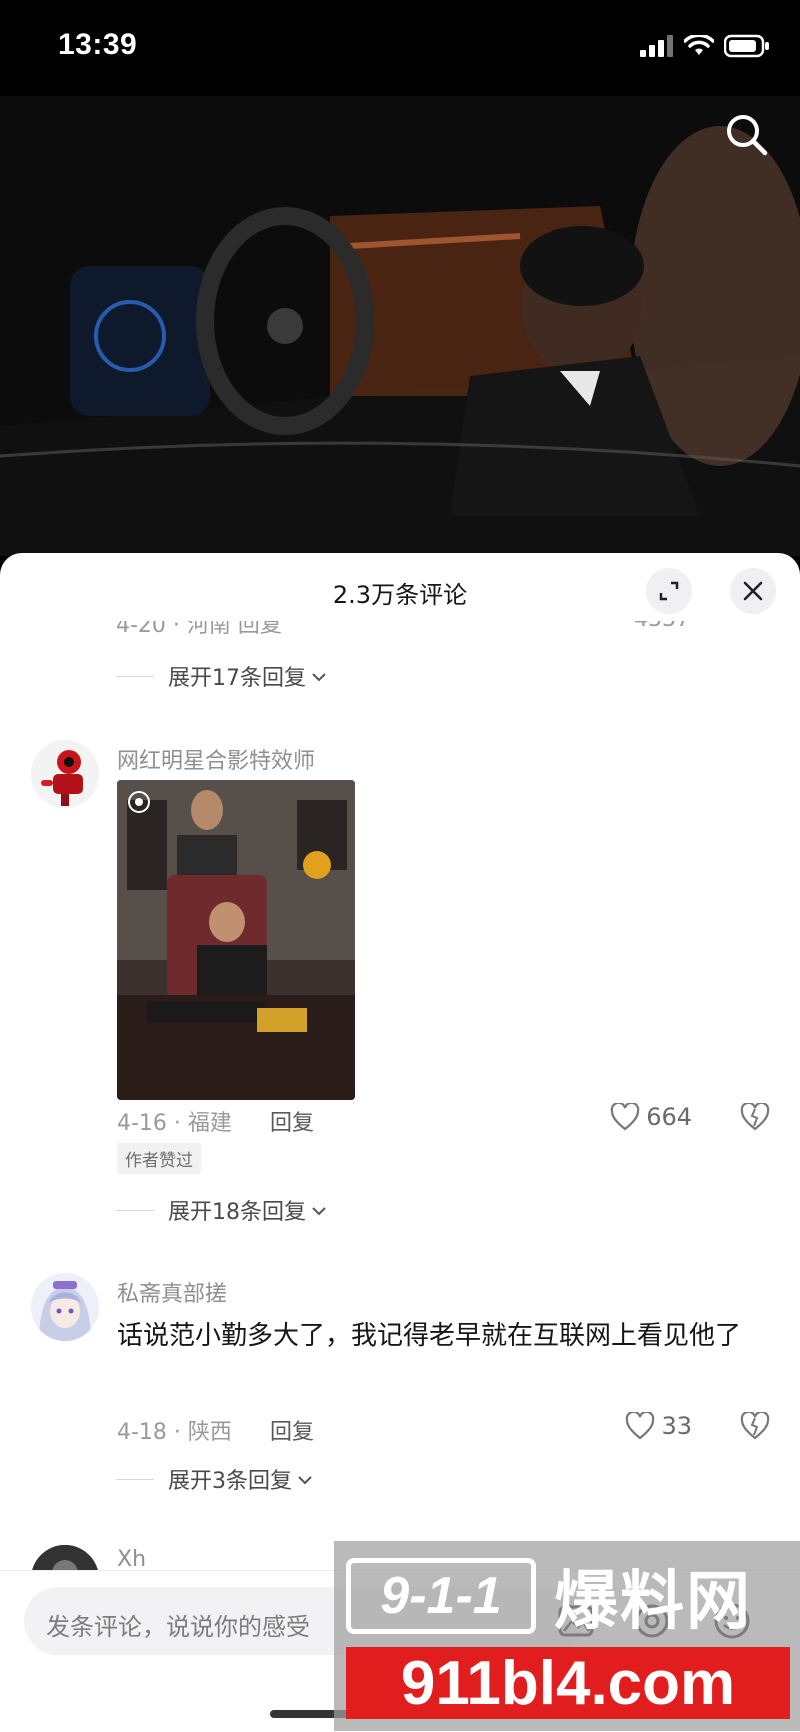 The image size is (800, 1732). I want to click on robot-avatar-icon, so click(65, 774).